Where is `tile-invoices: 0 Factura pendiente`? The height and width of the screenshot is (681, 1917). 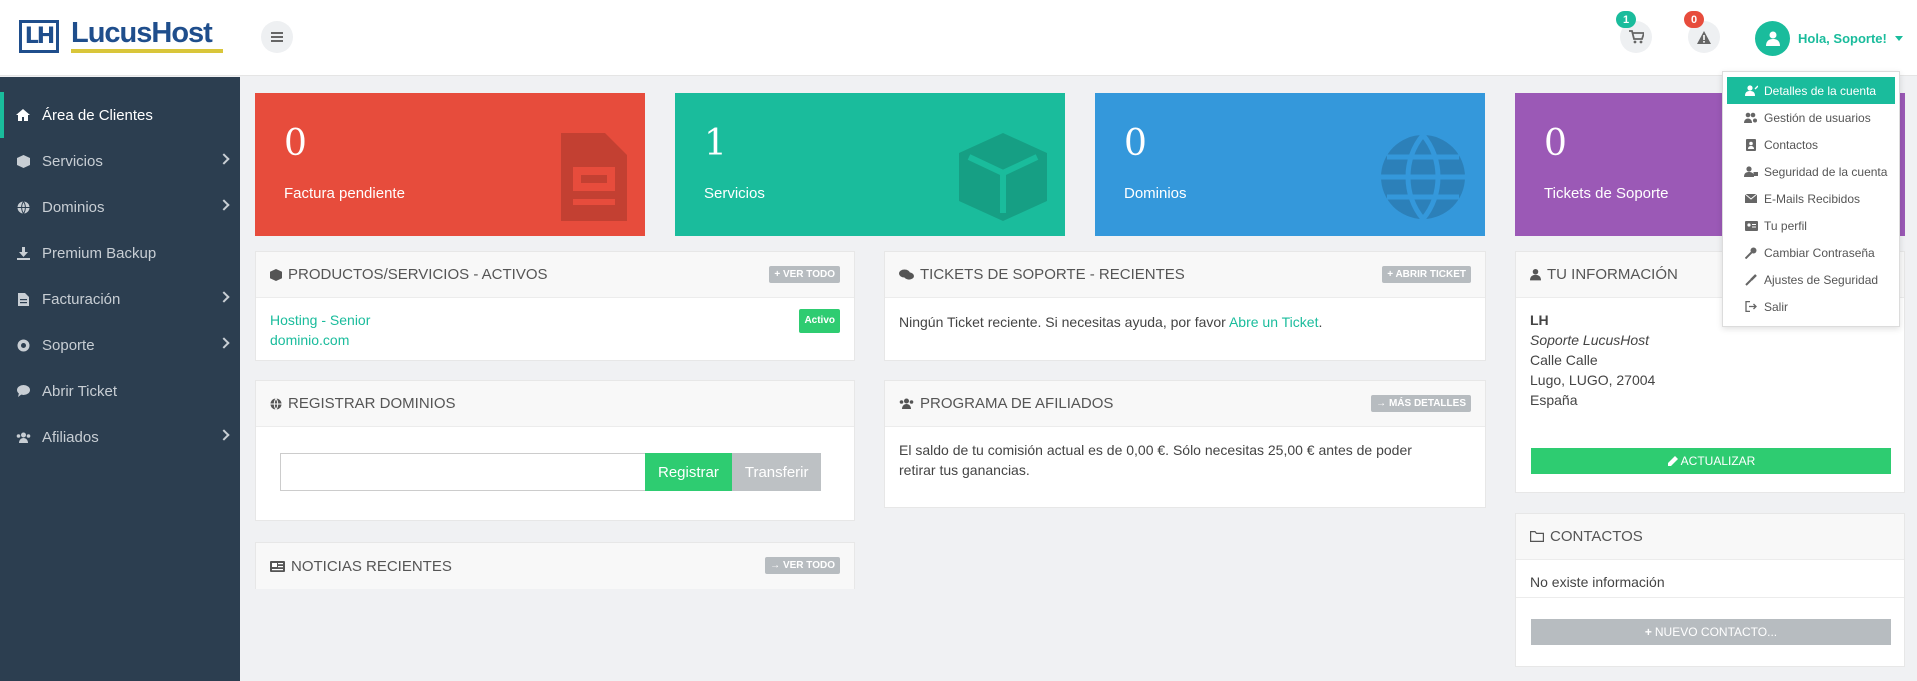
tile-invoices: 0 Factura pendiente is located at coordinates (450, 164).